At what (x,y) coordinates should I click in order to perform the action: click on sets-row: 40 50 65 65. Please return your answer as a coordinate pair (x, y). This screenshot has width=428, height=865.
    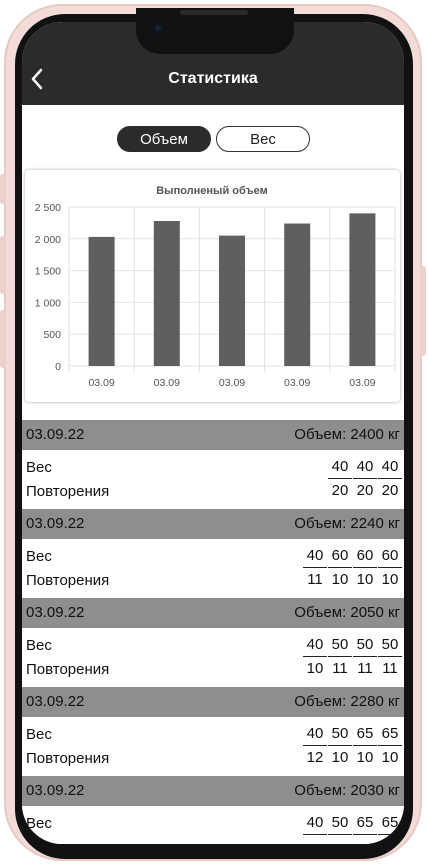
    Looking at the image, I should click on (352, 828).